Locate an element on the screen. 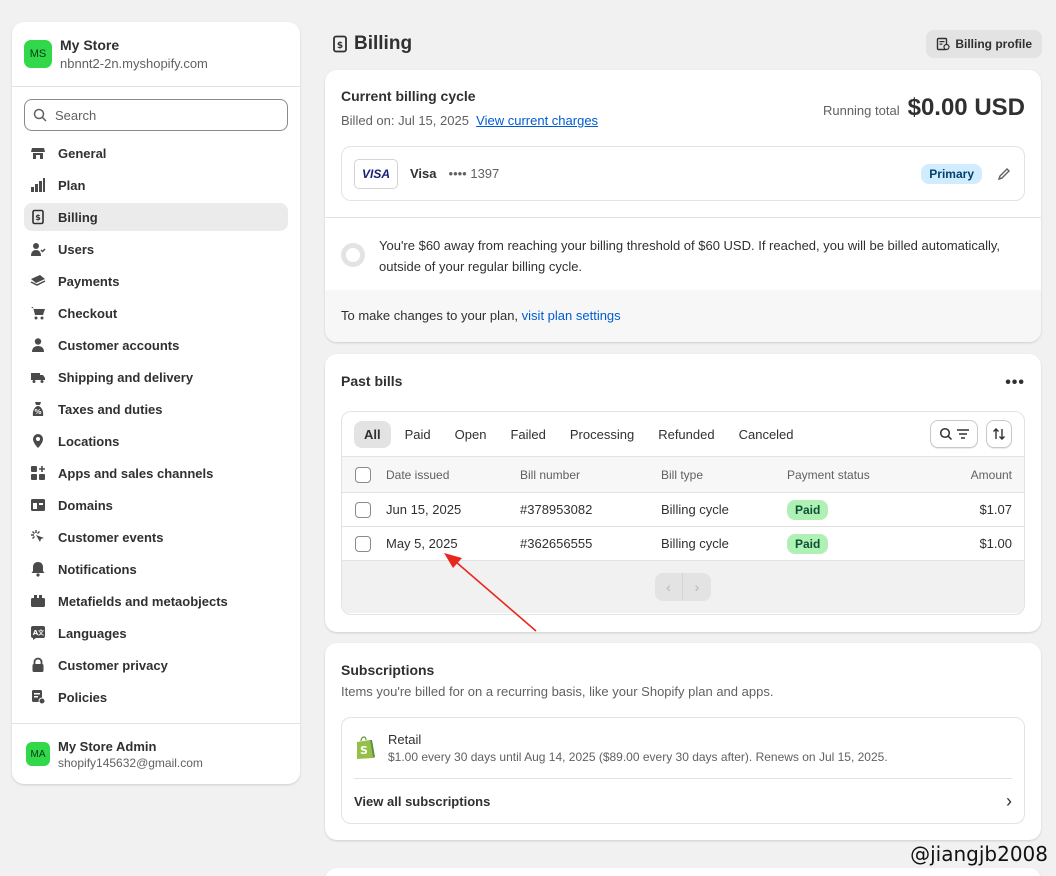  search-input is located at coordinates (165, 115).